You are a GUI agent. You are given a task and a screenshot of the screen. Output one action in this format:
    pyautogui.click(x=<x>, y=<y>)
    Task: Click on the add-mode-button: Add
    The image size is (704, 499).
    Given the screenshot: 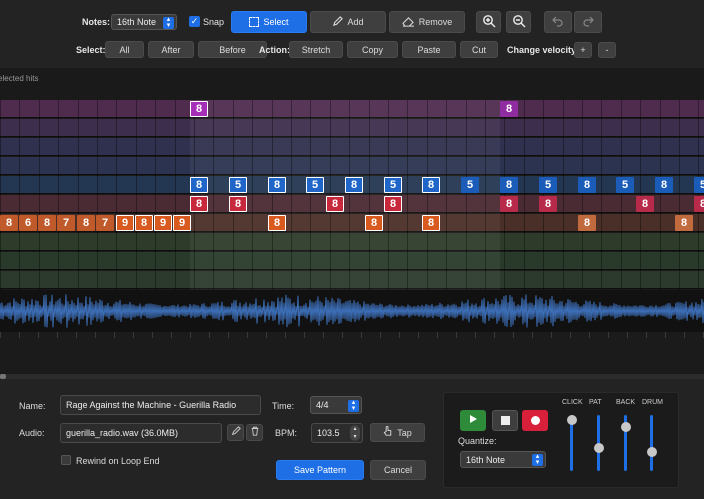 What is the action you would take?
    pyautogui.click(x=348, y=22)
    